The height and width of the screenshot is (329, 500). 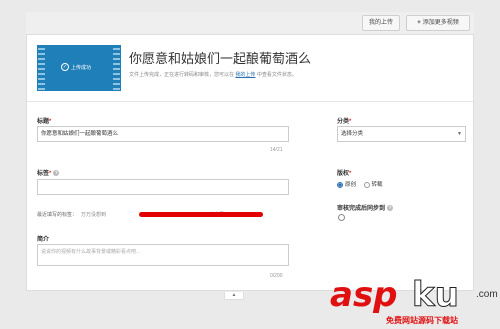 I want to click on my-uploads-link: 我的上传, so click(x=245, y=75).